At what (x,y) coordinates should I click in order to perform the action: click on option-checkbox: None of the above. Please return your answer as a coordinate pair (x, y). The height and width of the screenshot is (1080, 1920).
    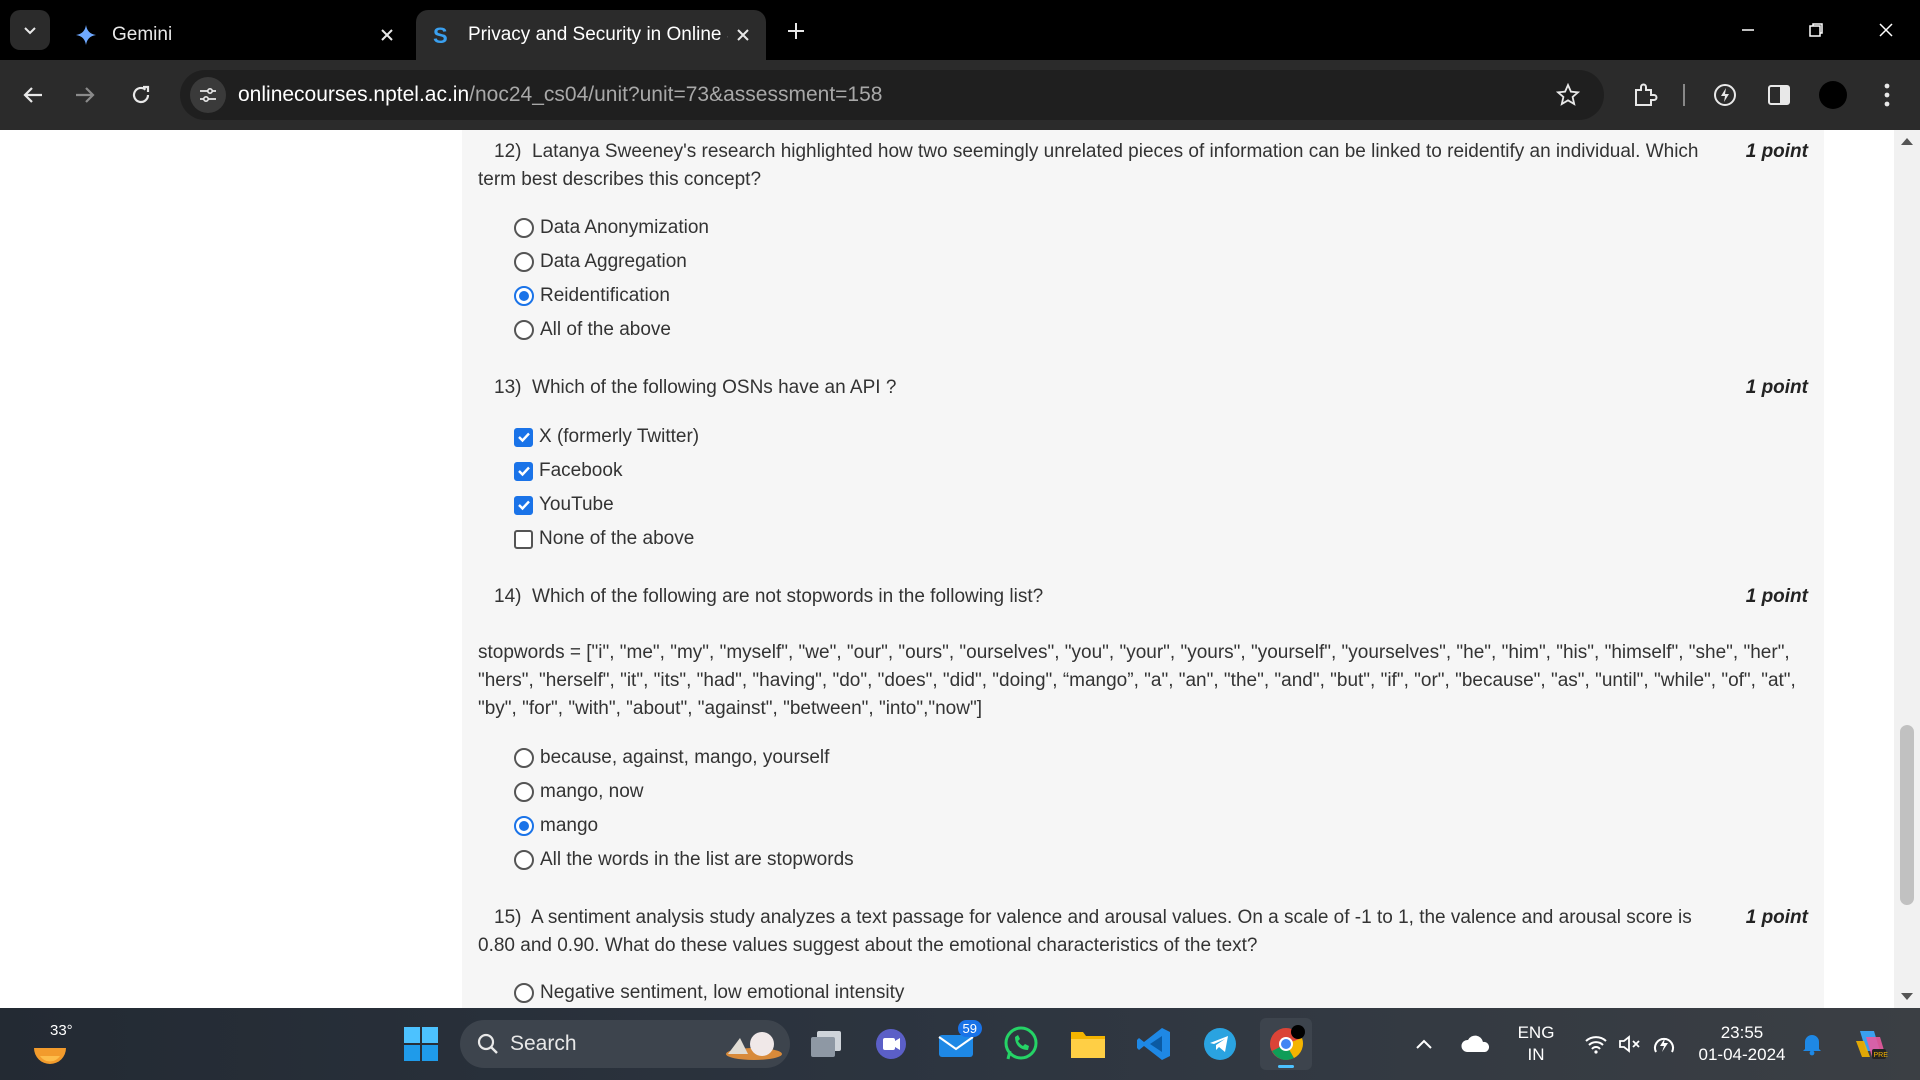
    Looking at the image, I should click on (604, 539).